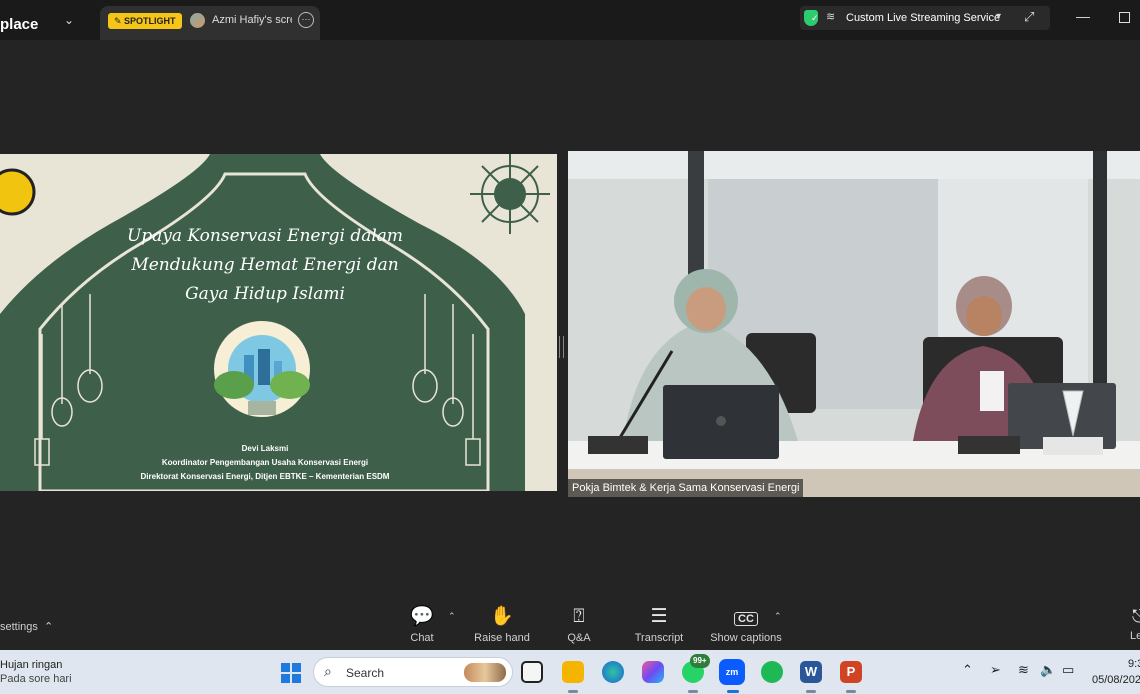 The width and height of the screenshot is (1140, 694). Describe the element at coordinates (732, 672) in the screenshot. I see `zoom-app-icon: zm` at that location.